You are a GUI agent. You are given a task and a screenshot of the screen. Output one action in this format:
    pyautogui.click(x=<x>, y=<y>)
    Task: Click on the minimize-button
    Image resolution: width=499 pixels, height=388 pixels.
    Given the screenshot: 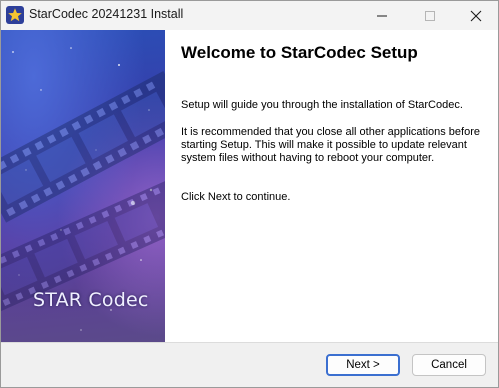 What is the action you would take?
    pyautogui.click(x=382, y=15)
    